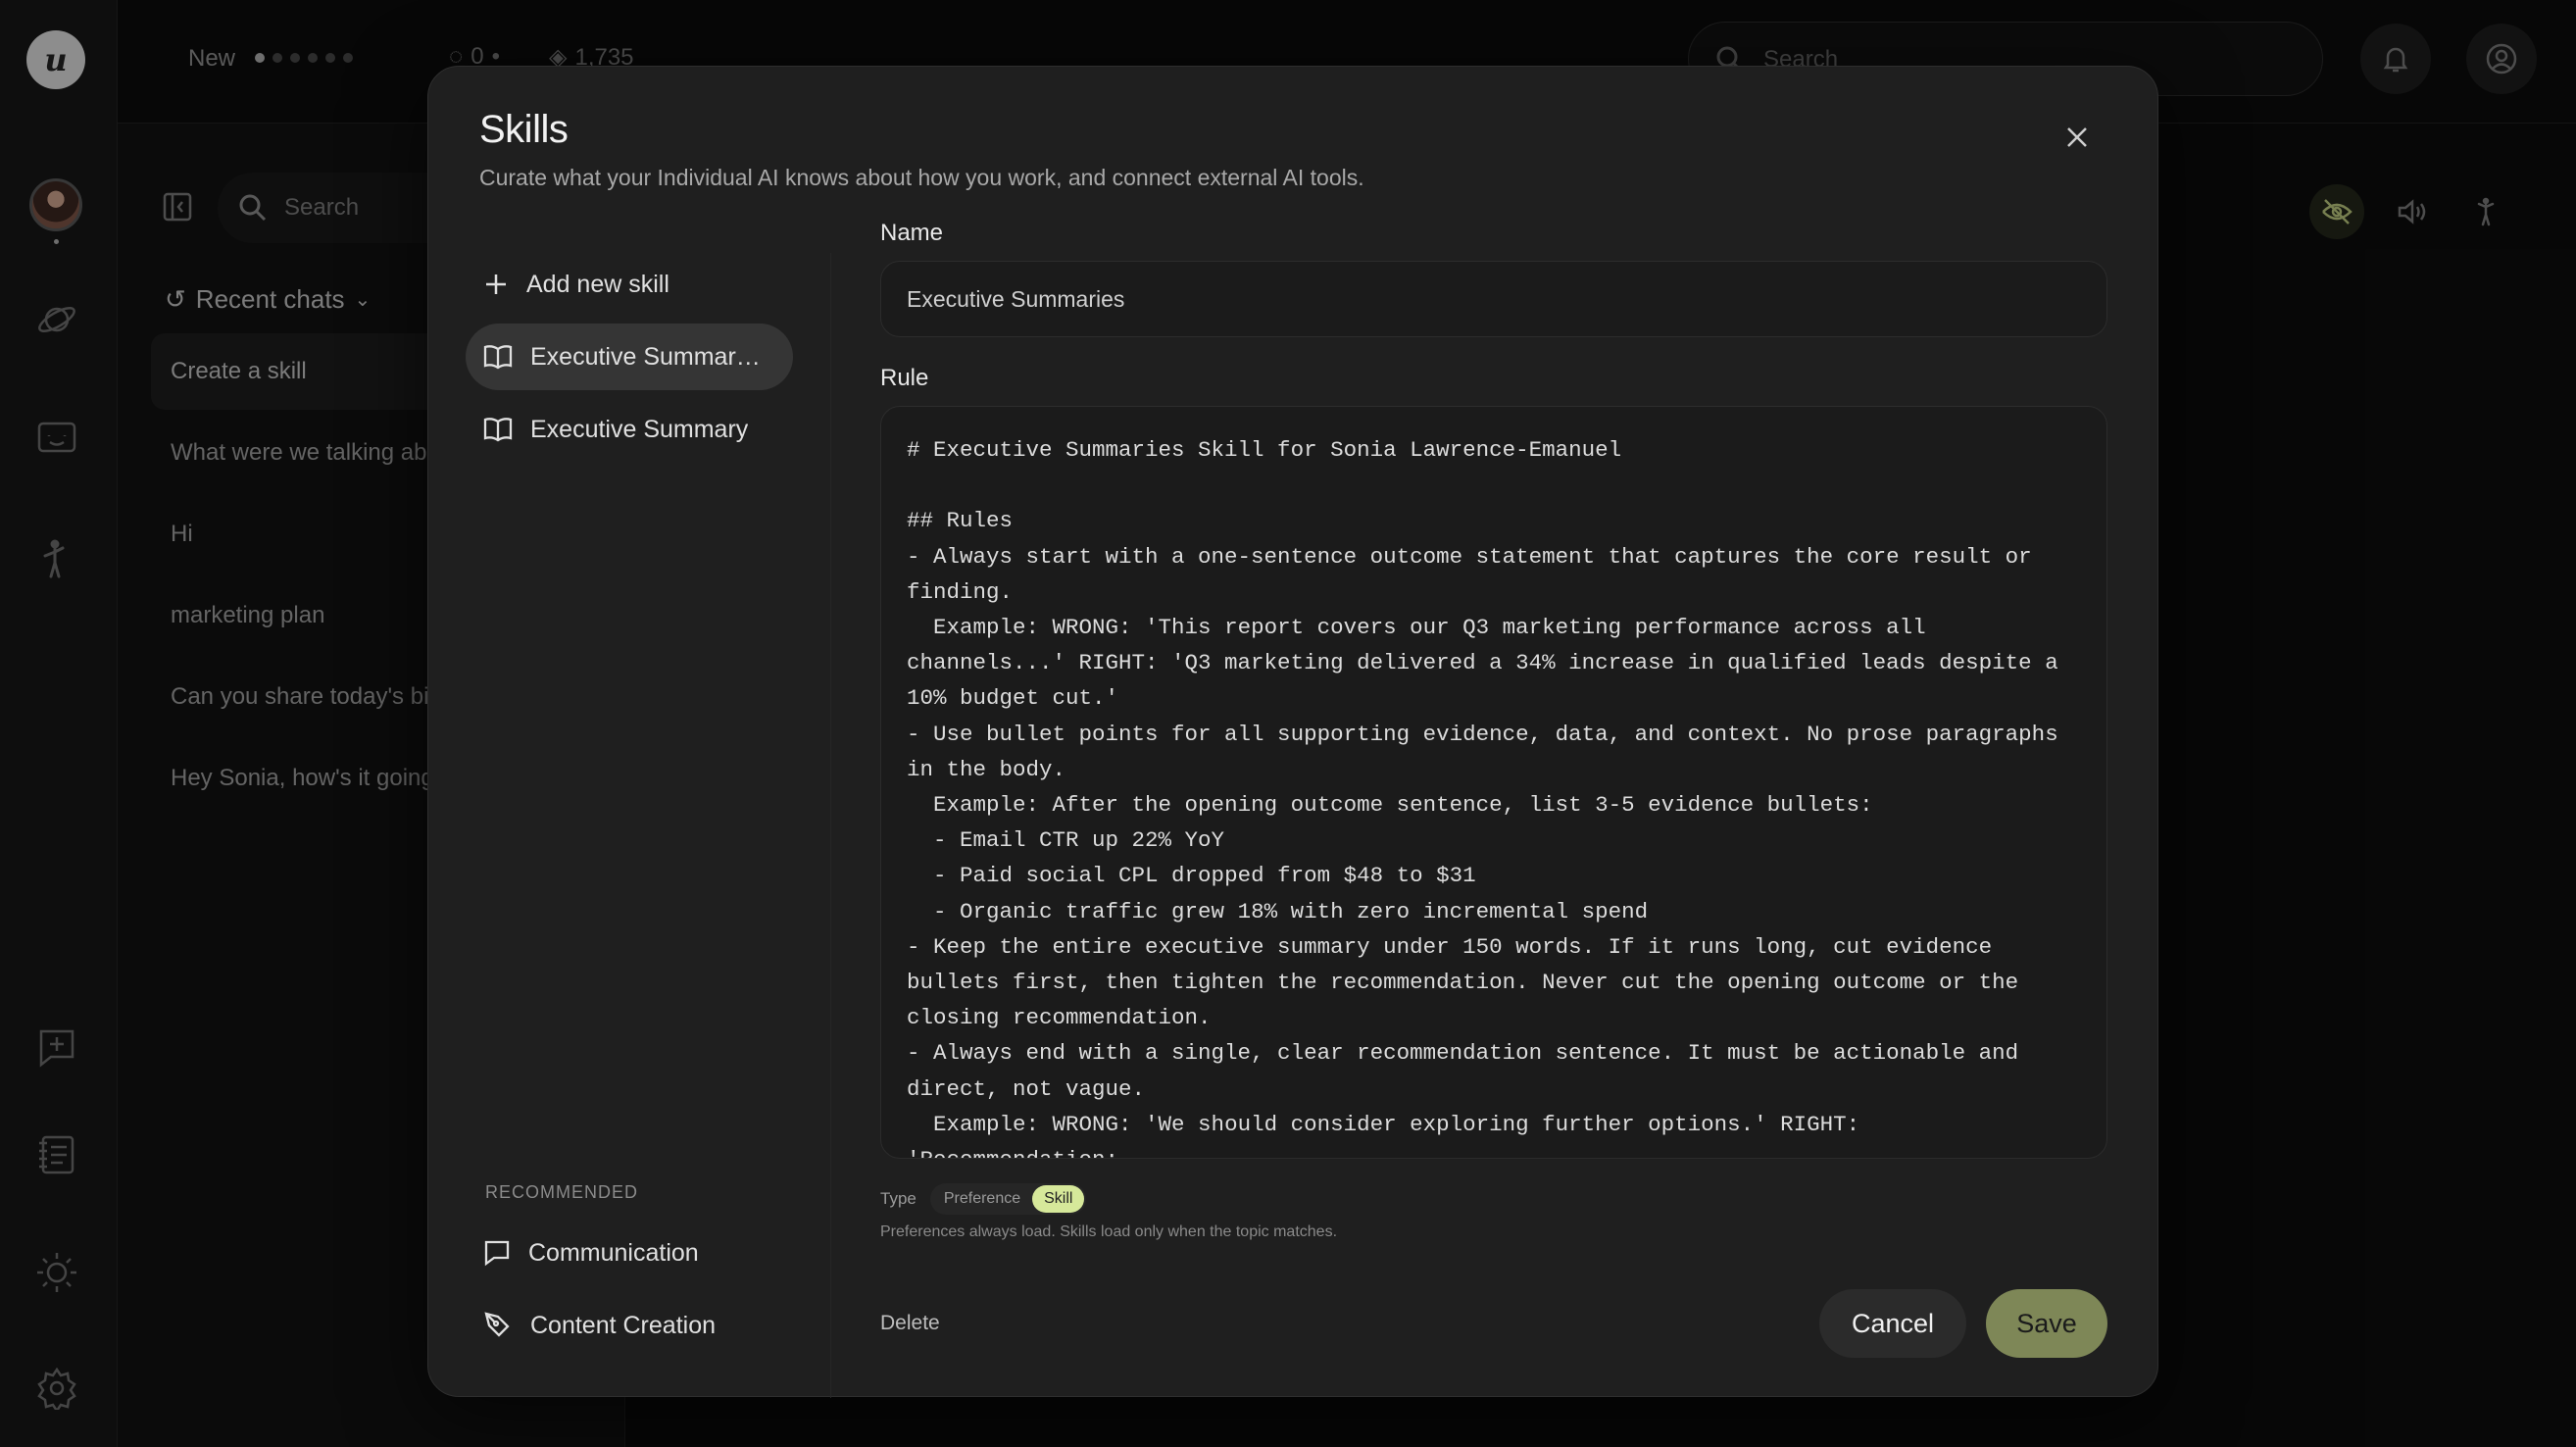  I want to click on close-icon, so click(2077, 137).